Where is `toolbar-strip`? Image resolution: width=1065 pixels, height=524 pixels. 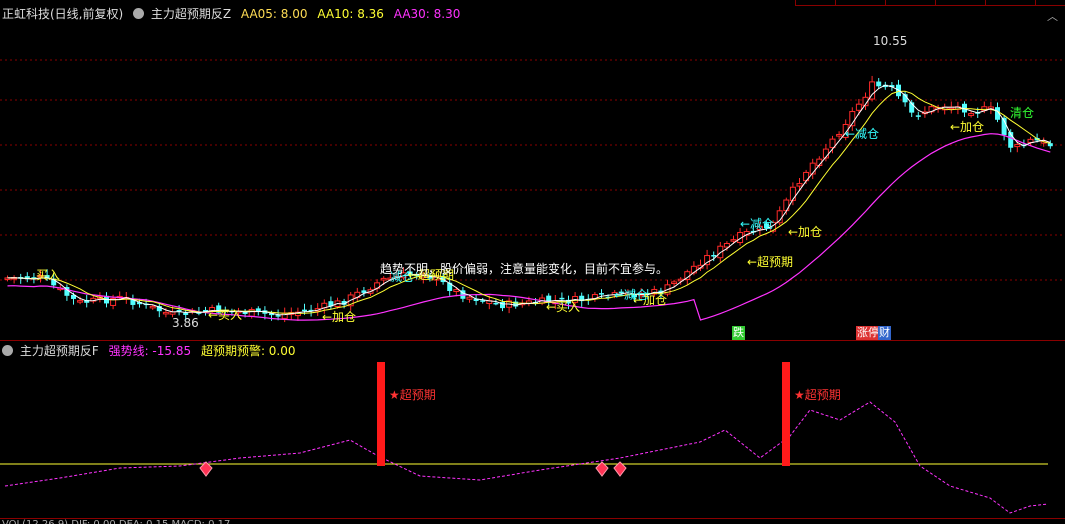
toolbar-strip is located at coordinates (930, 3).